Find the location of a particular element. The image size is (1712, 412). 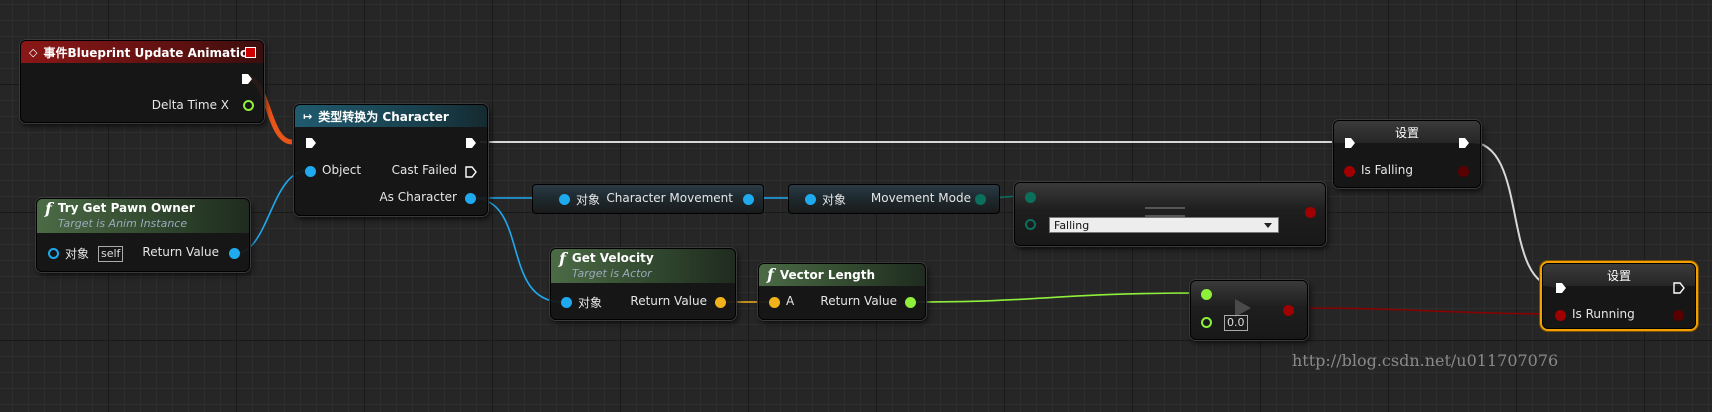

greater-pin-a is located at coordinates (1206, 294).